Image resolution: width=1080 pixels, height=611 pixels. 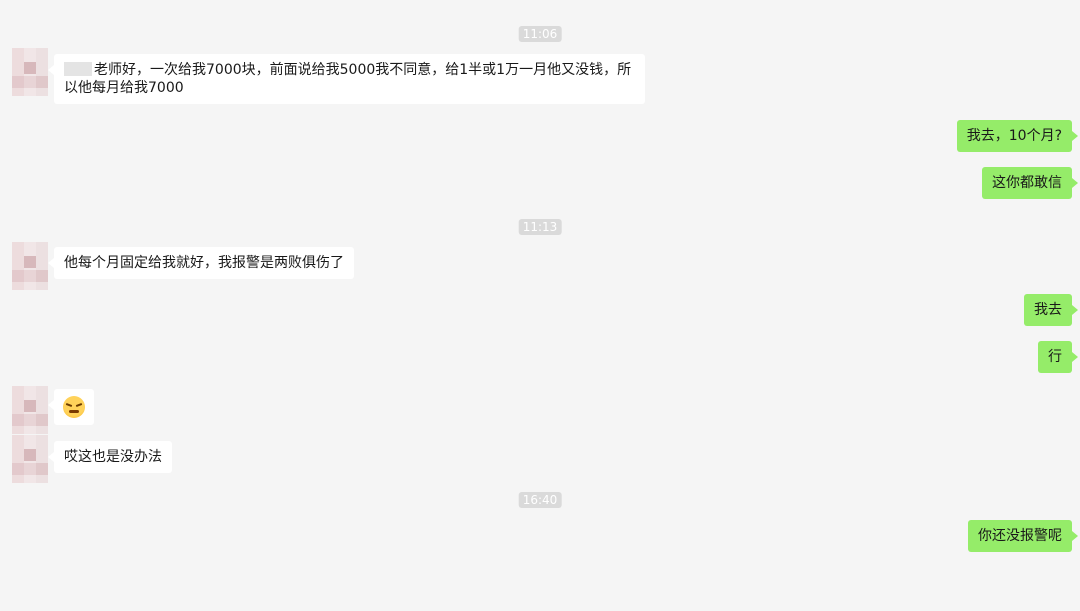 What do you see at coordinates (1058, 357) in the screenshot?
I see `message-bubble-outgoing: 行` at bounding box center [1058, 357].